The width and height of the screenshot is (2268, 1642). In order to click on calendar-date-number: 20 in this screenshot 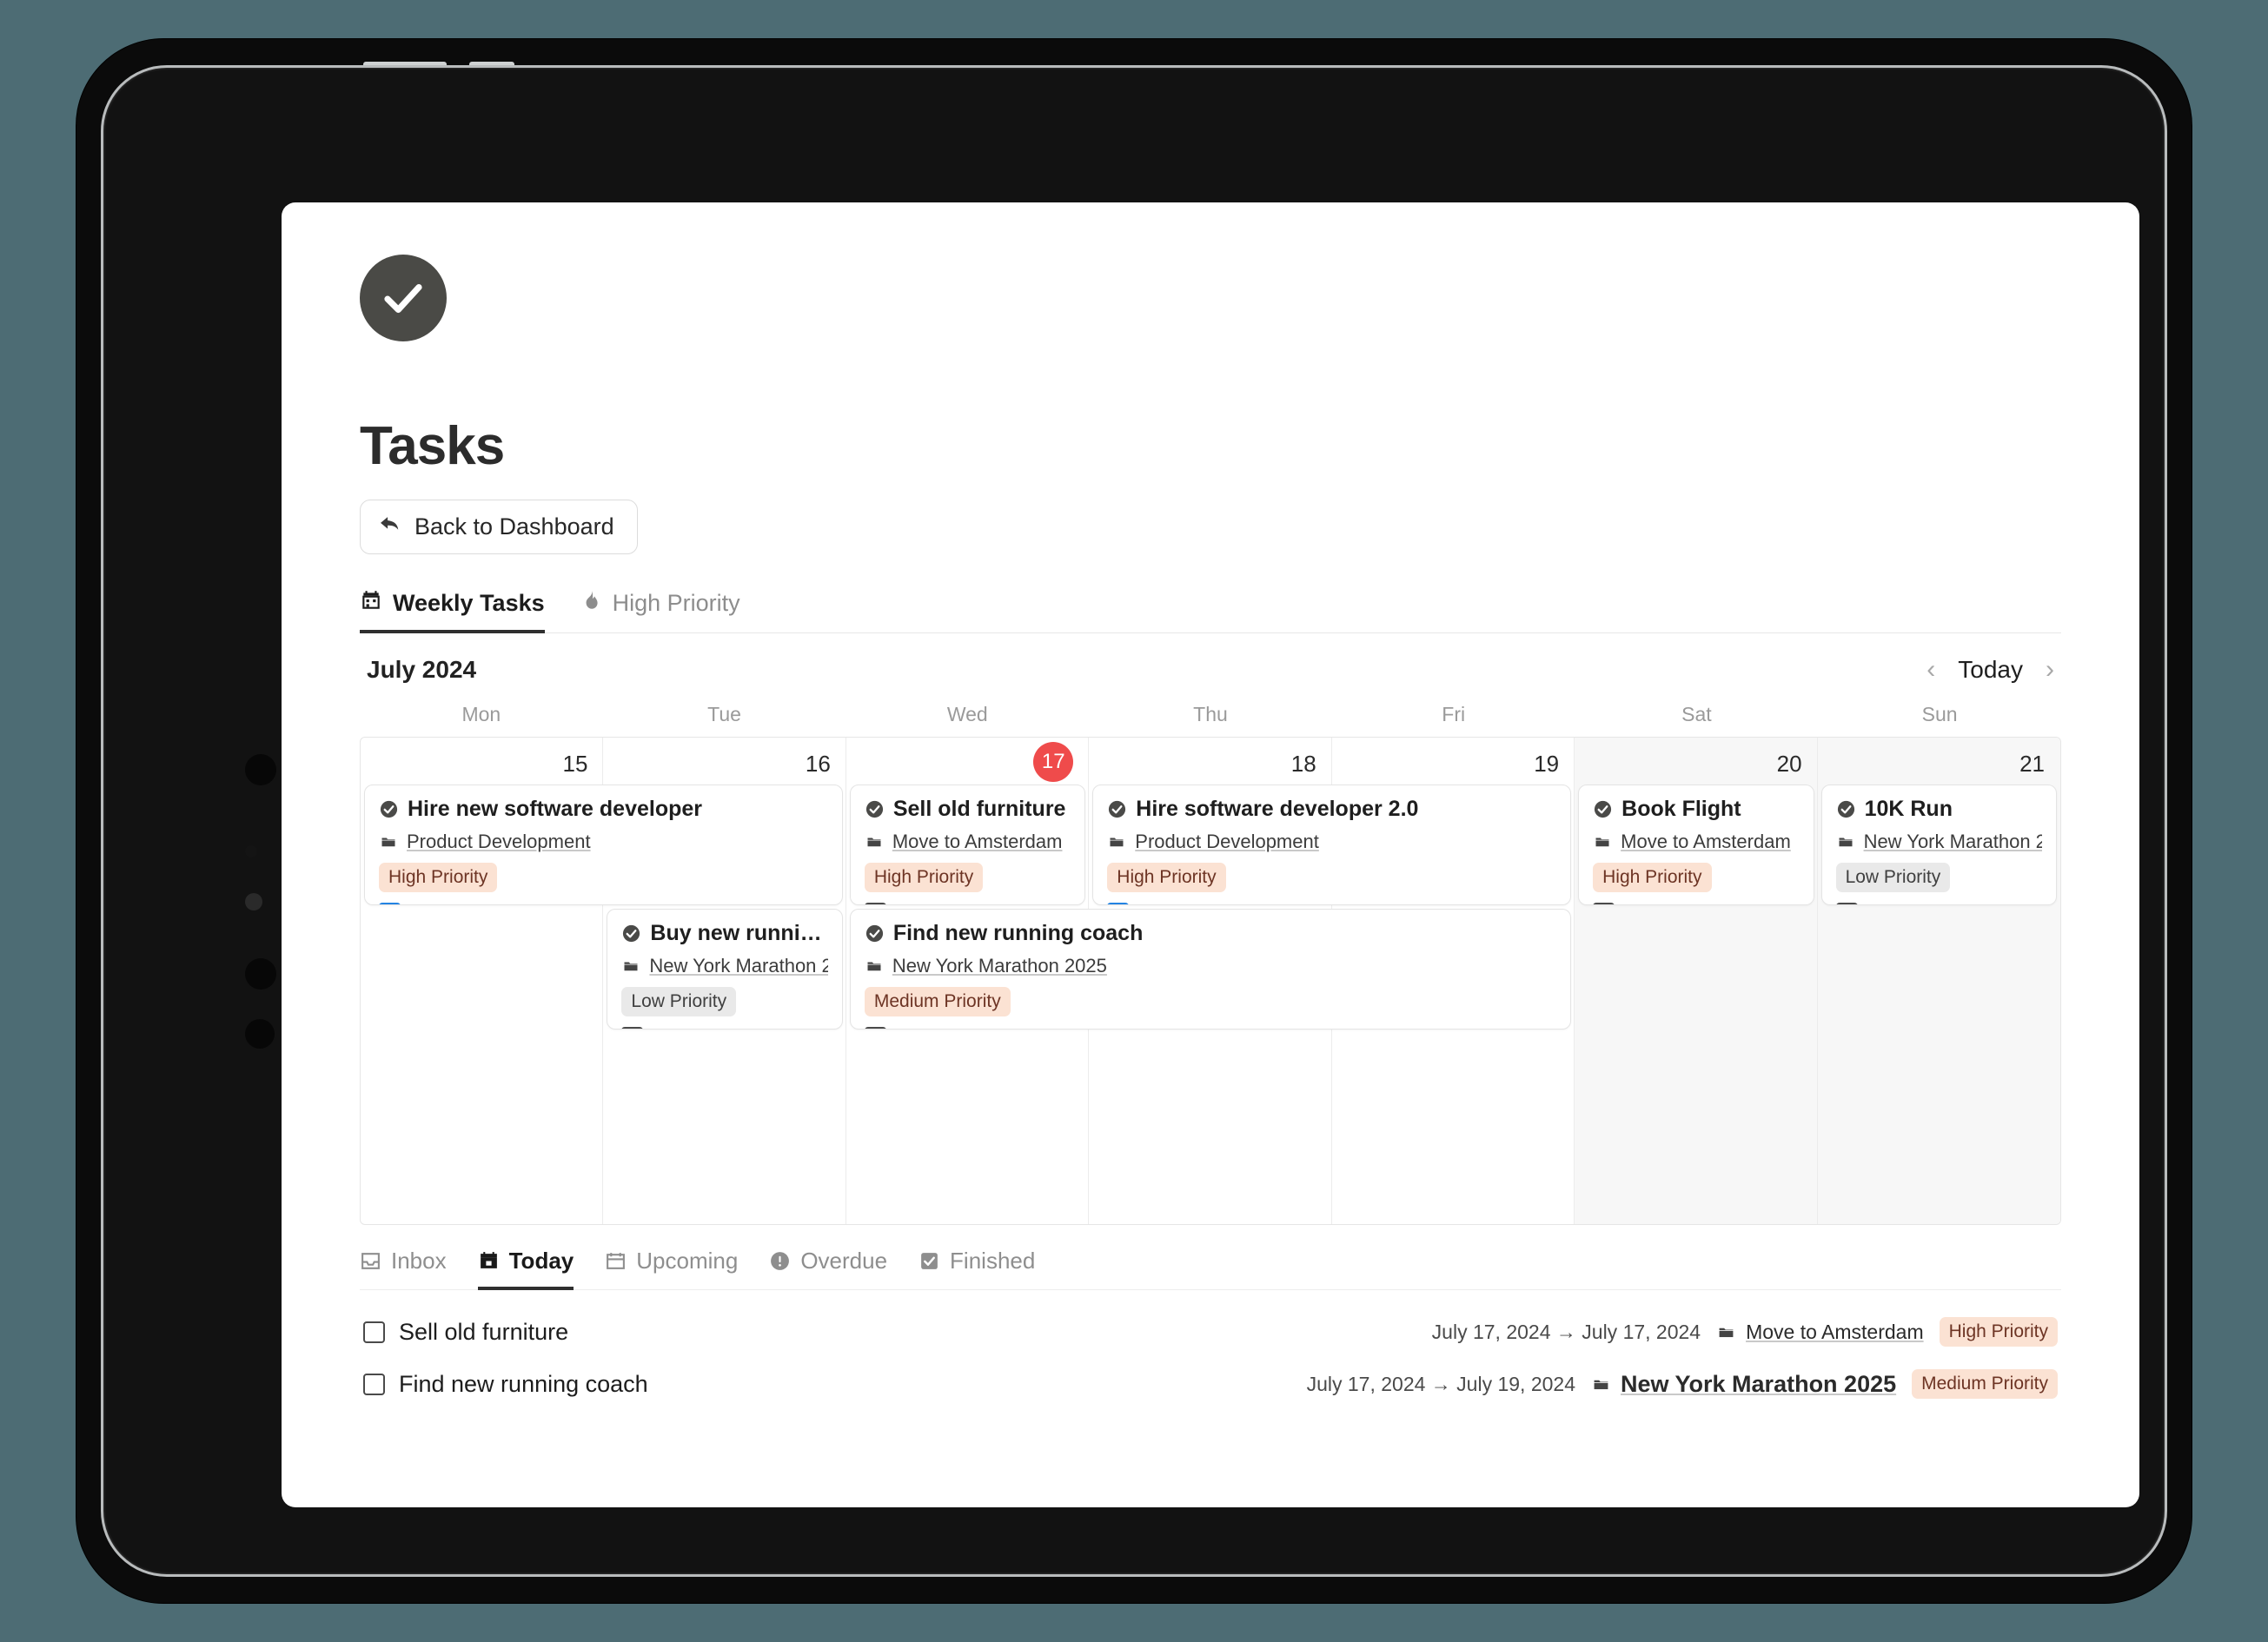, I will do `click(1696, 760)`.